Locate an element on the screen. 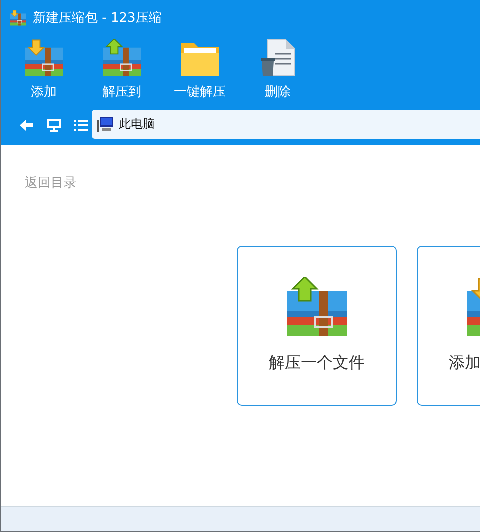  app-logo-icon is located at coordinates (18, 18).